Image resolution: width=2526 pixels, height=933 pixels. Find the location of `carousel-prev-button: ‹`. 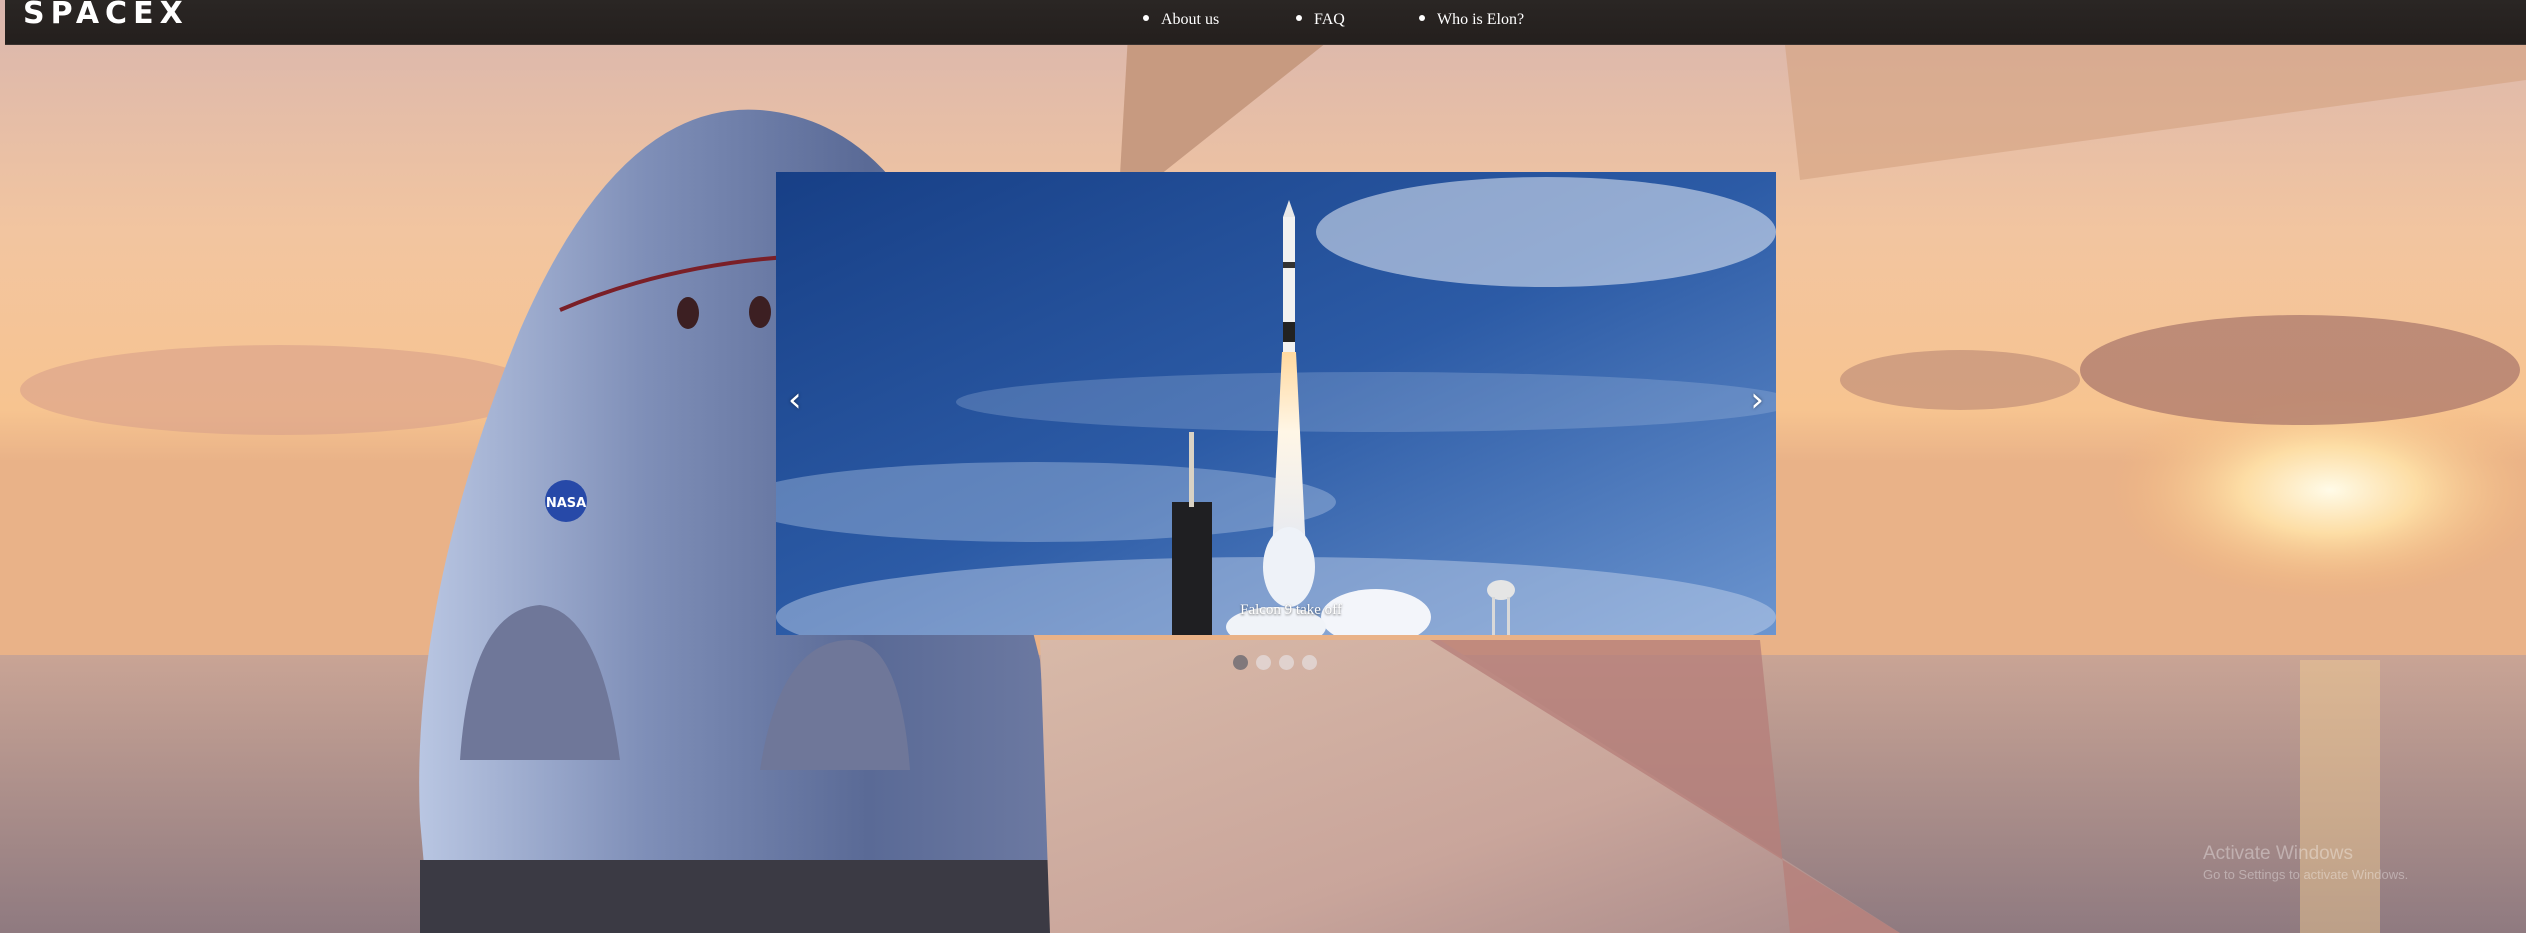

carousel-prev-button: ‹ is located at coordinates (795, 400).